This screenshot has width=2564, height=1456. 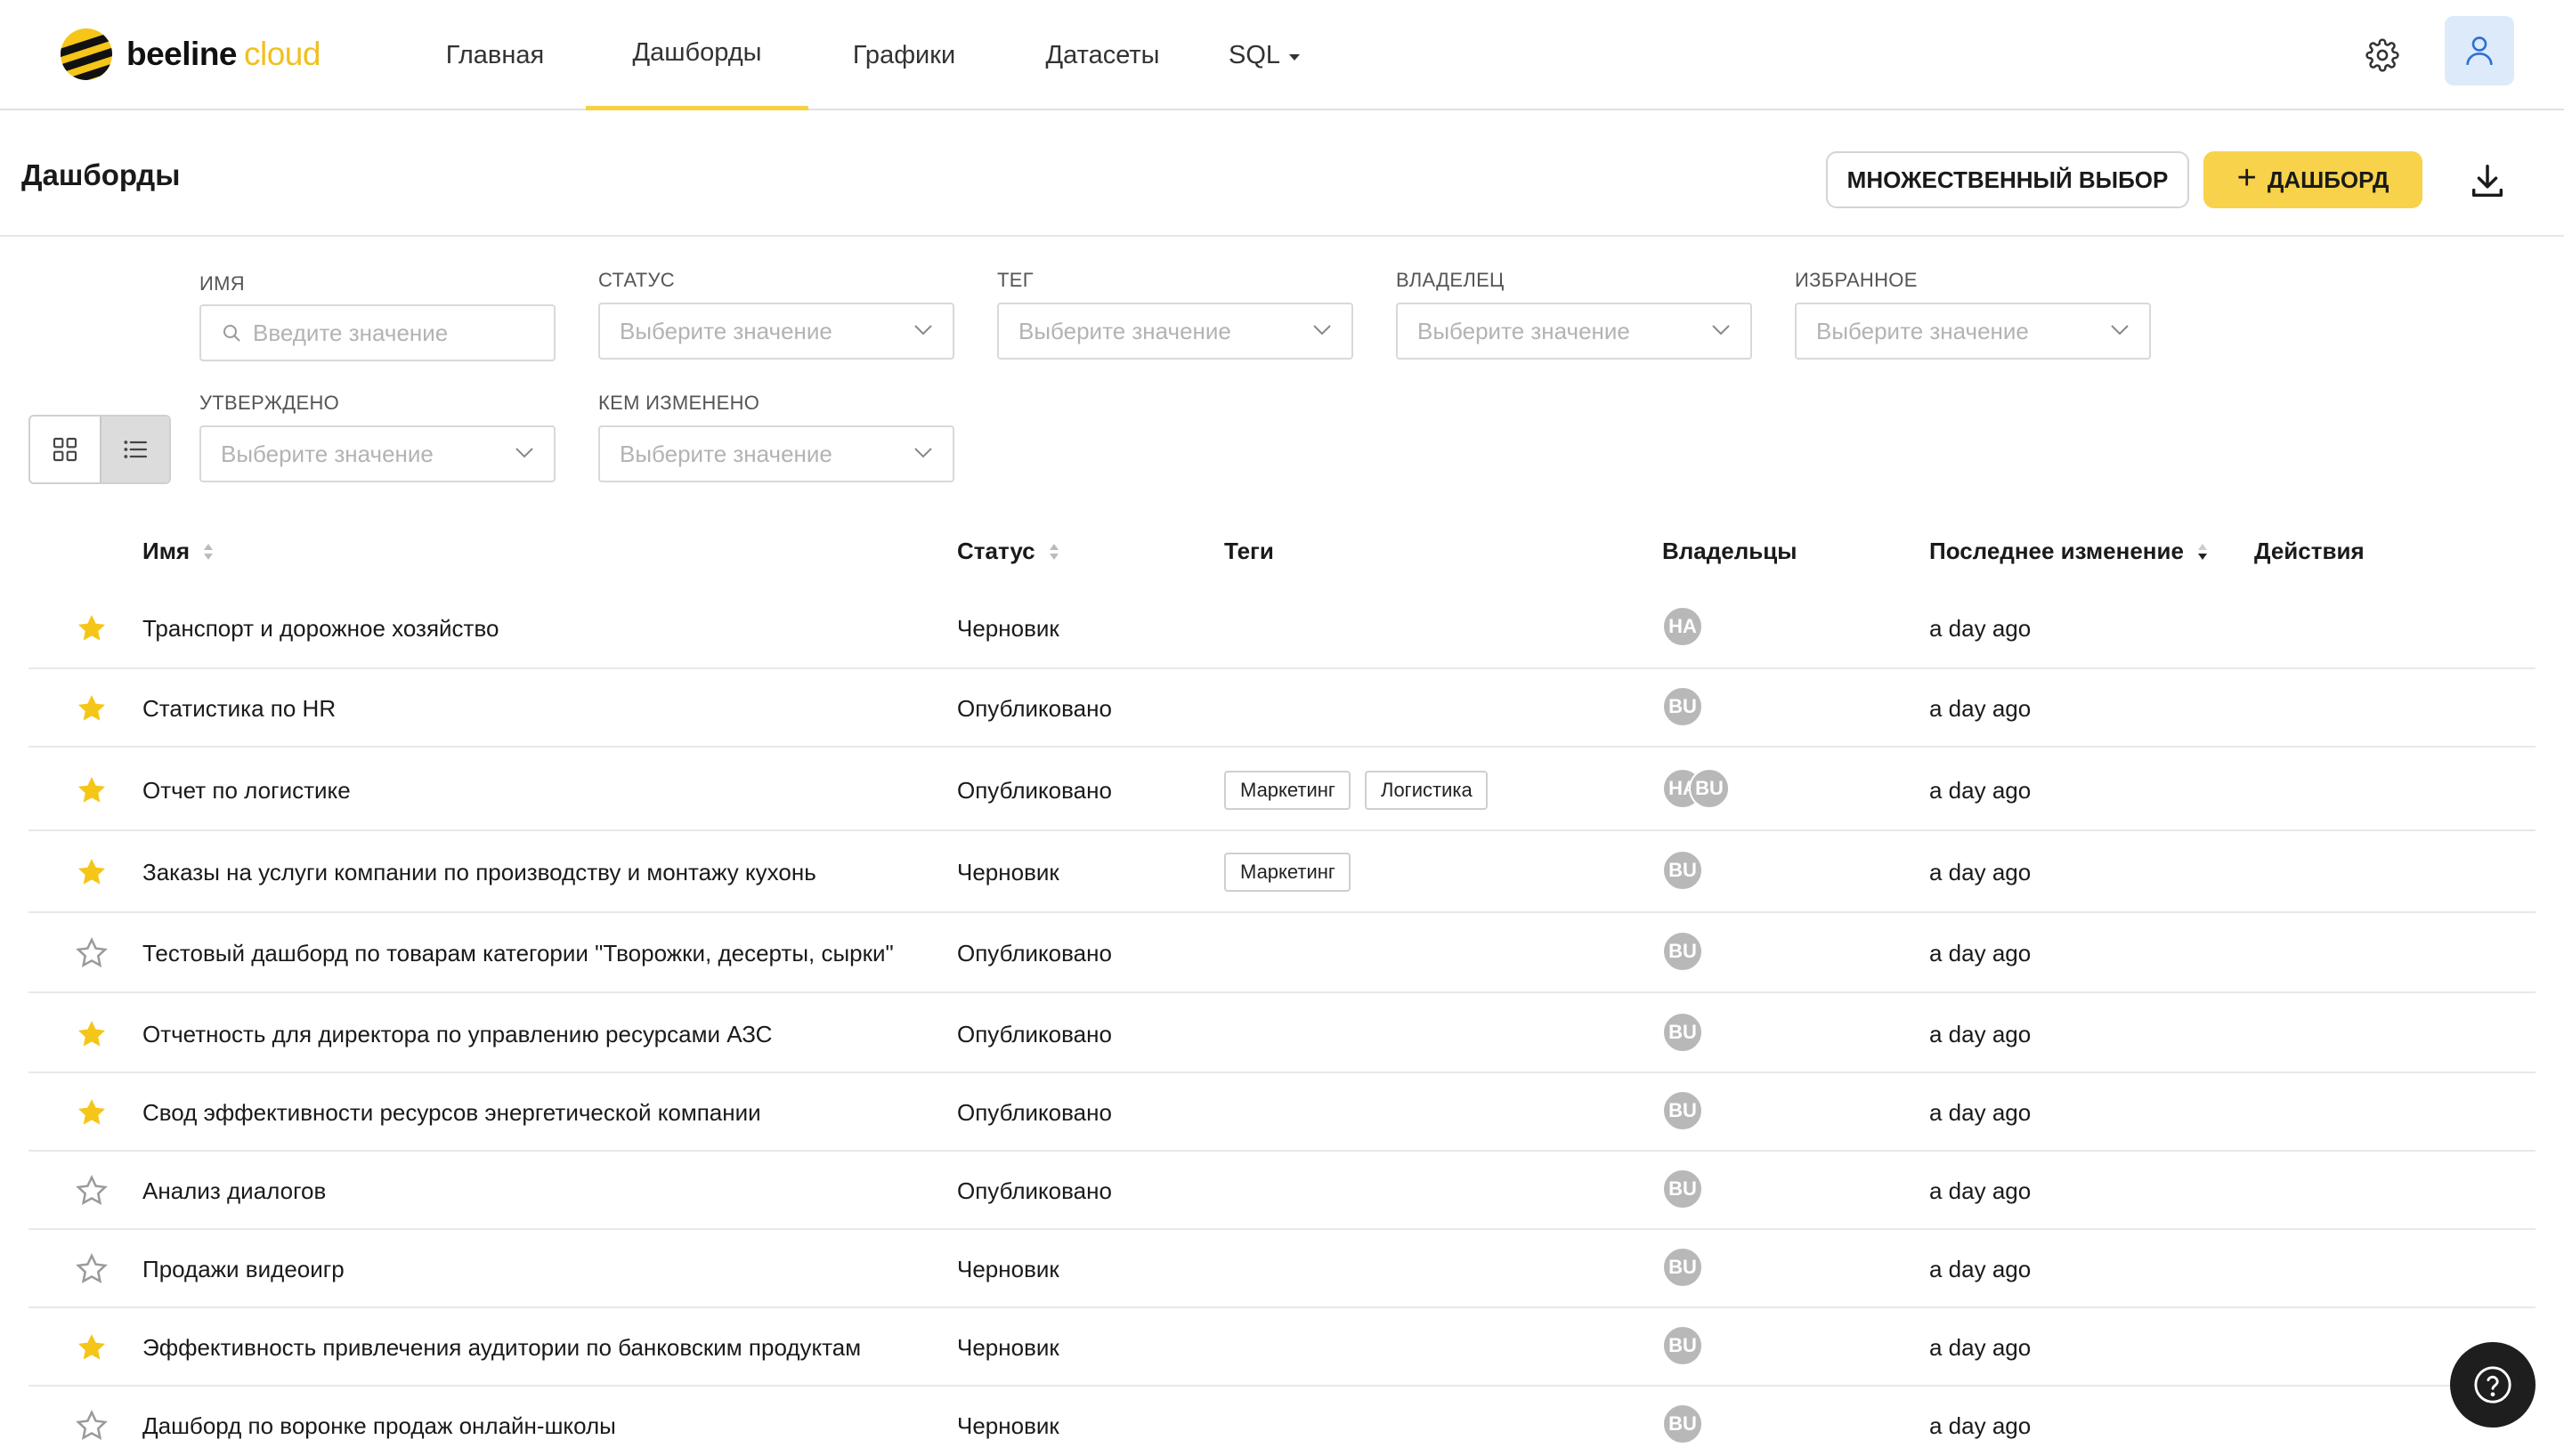 I want to click on nav-tab-sql-label: SQL, so click(x=1254, y=54).